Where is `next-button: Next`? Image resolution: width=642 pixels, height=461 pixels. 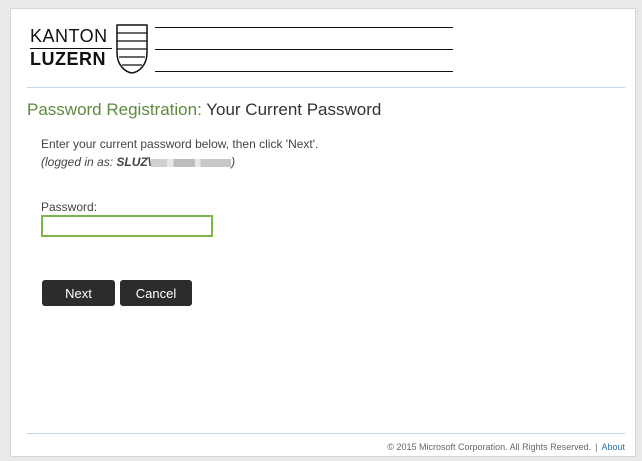
next-button: Next is located at coordinates (78, 293).